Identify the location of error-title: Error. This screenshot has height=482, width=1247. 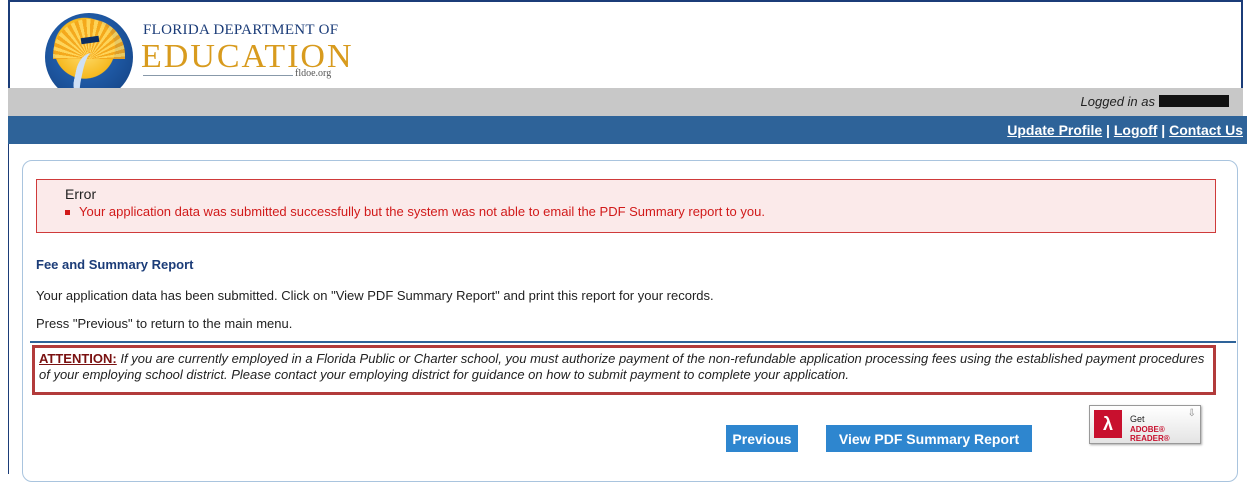
(81, 194).